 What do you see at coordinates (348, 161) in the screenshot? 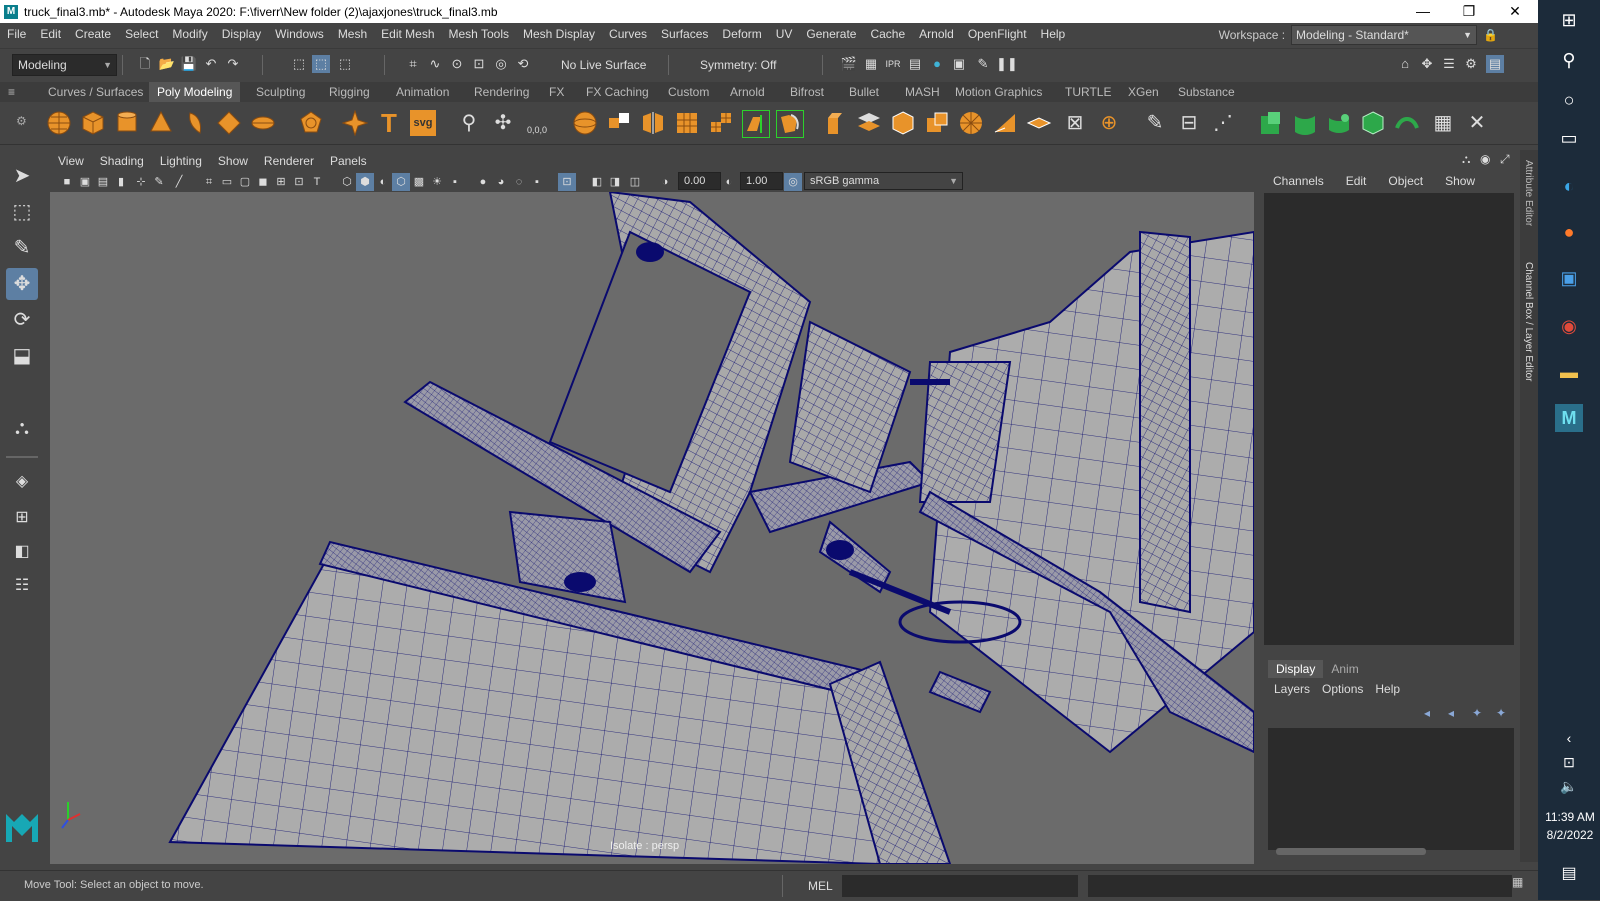
I see `viewport-menu-panels: Panels` at bounding box center [348, 161].